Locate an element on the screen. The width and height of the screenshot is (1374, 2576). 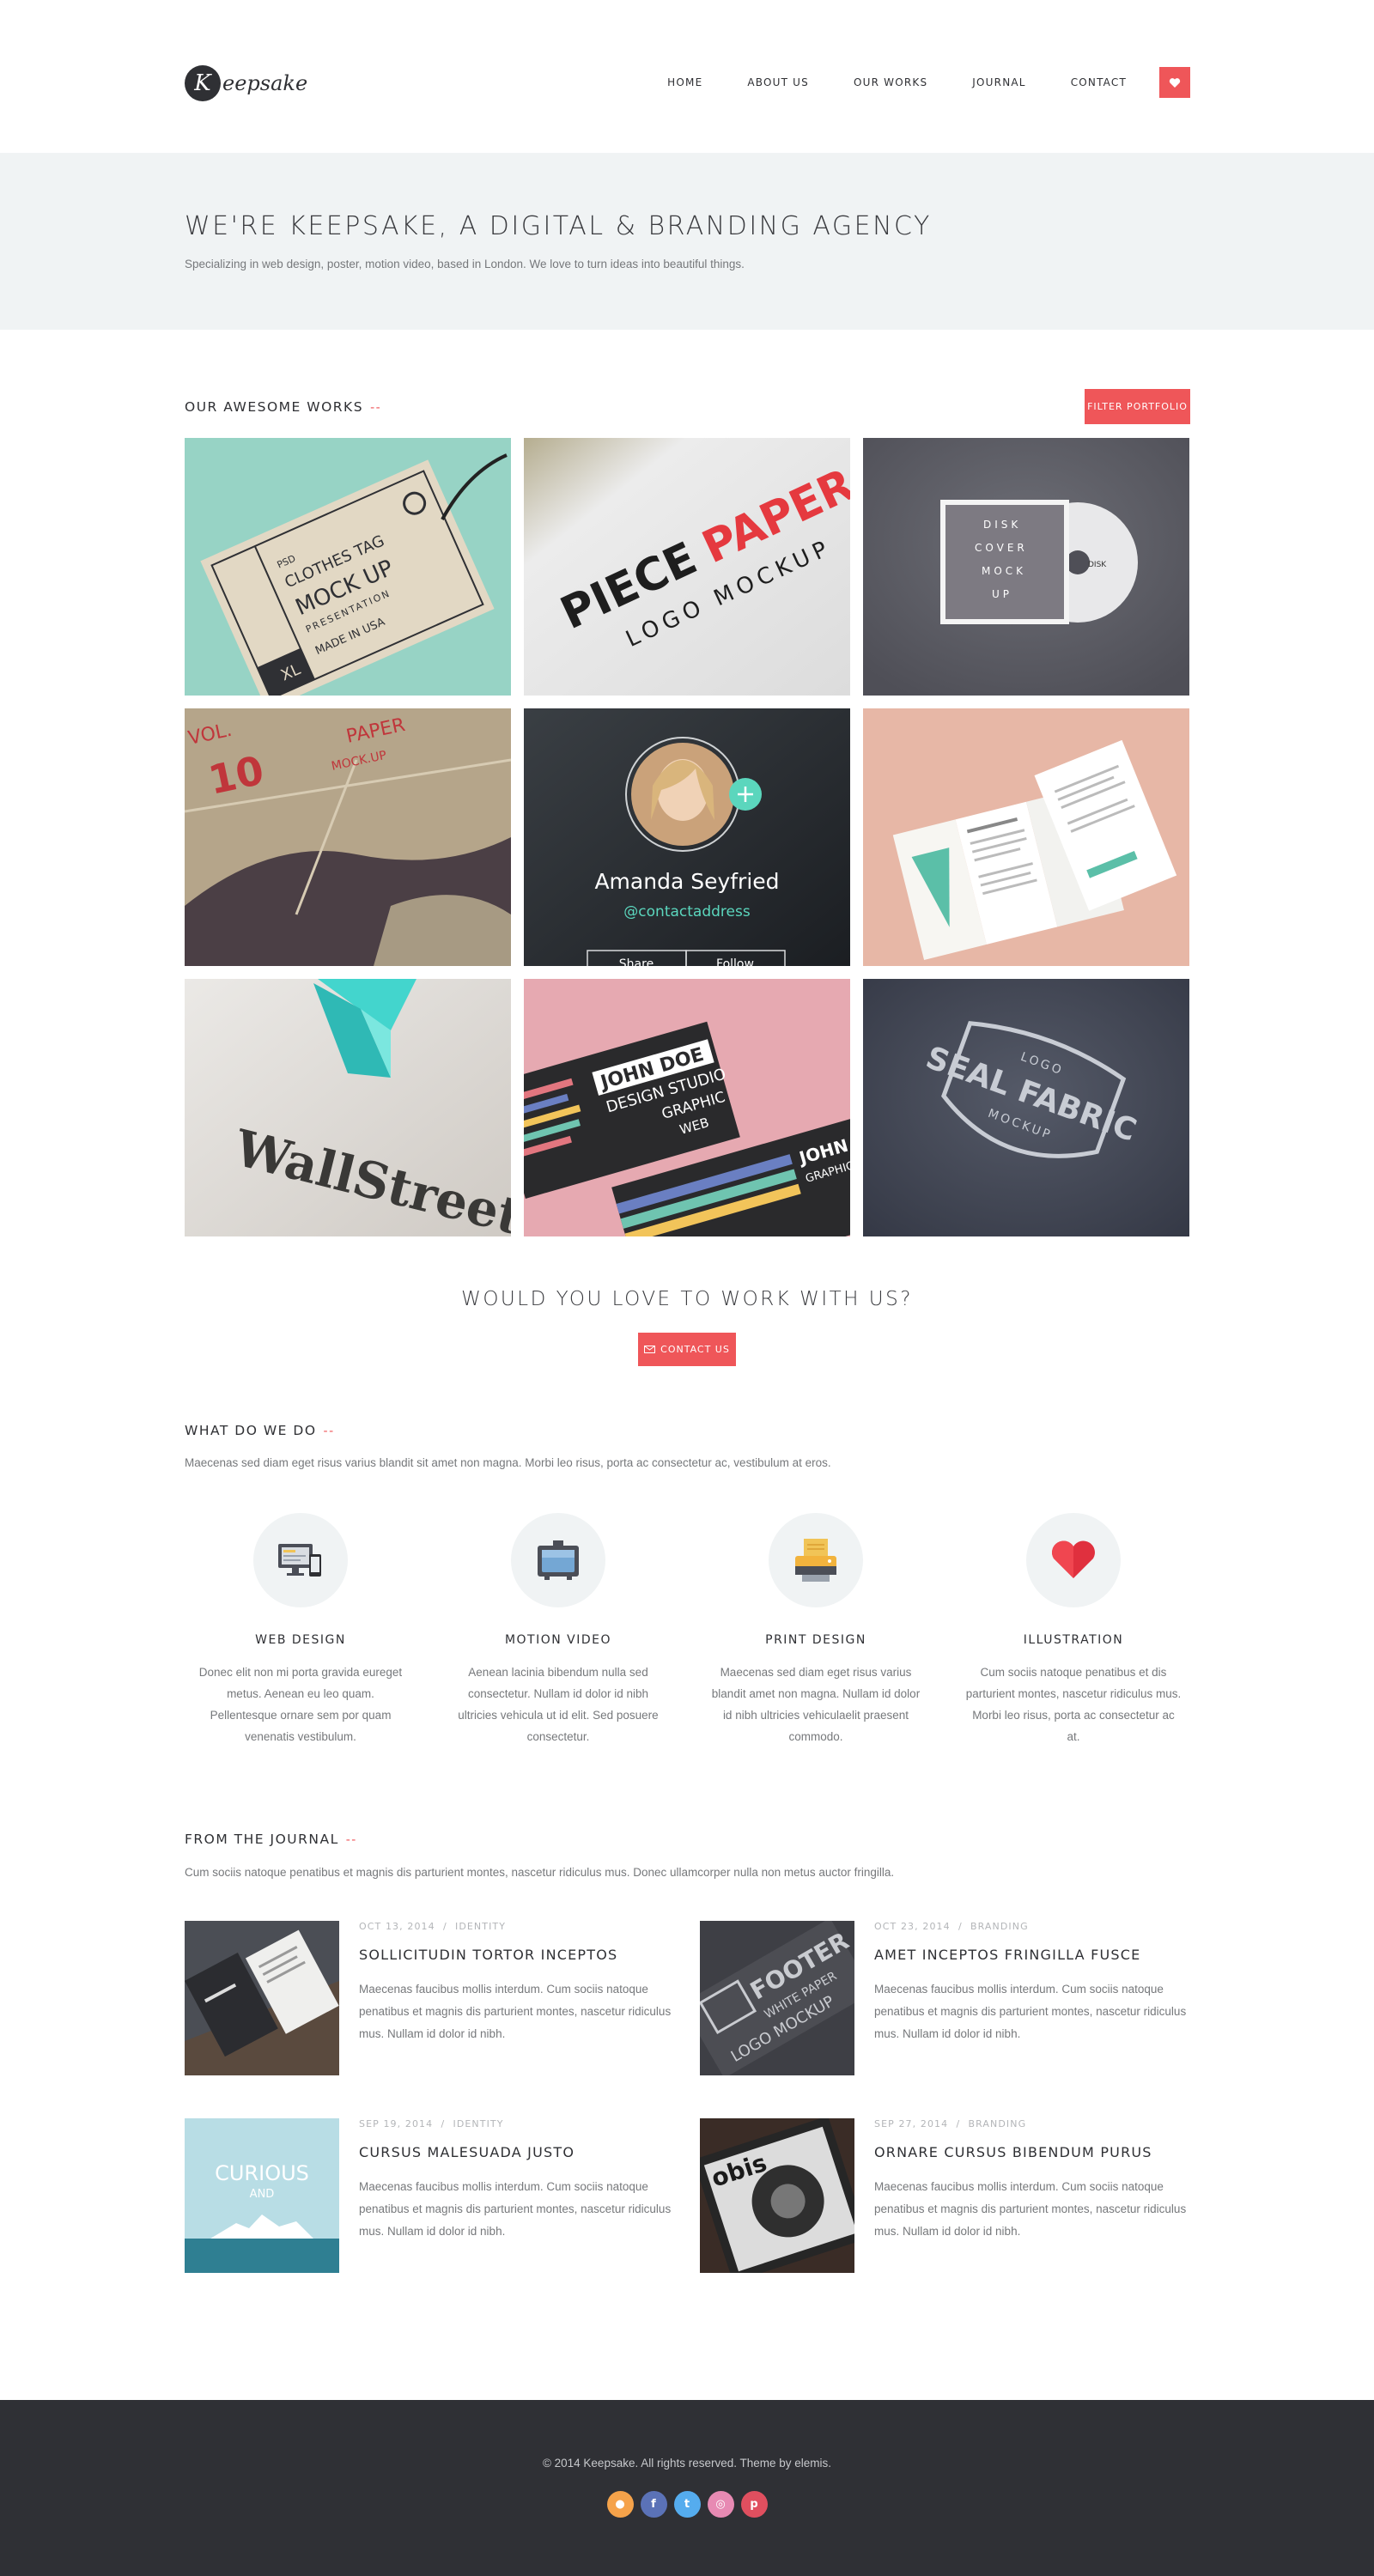
disc-label: DISK is located at coordinates (1097, 565).